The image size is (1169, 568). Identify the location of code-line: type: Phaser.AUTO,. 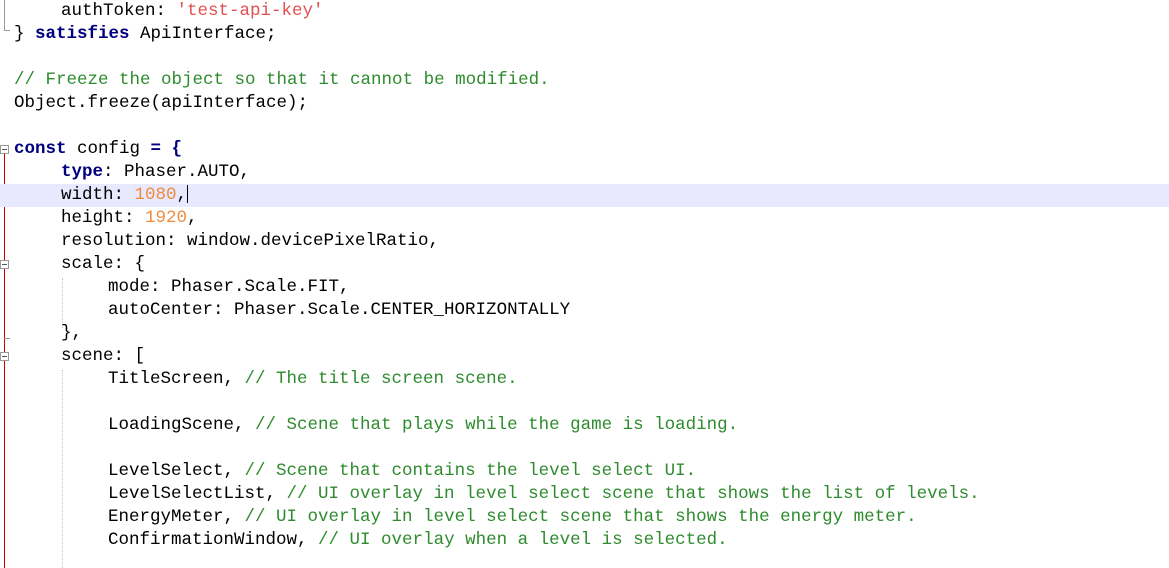
(584, 172).